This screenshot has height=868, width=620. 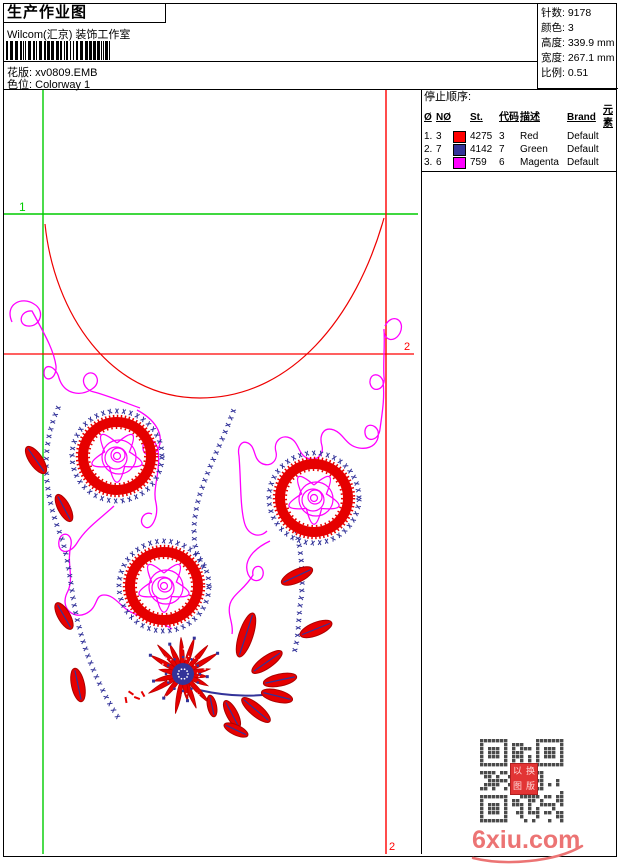 I want to click on rosette-flowers, so click(x=215, y=521).